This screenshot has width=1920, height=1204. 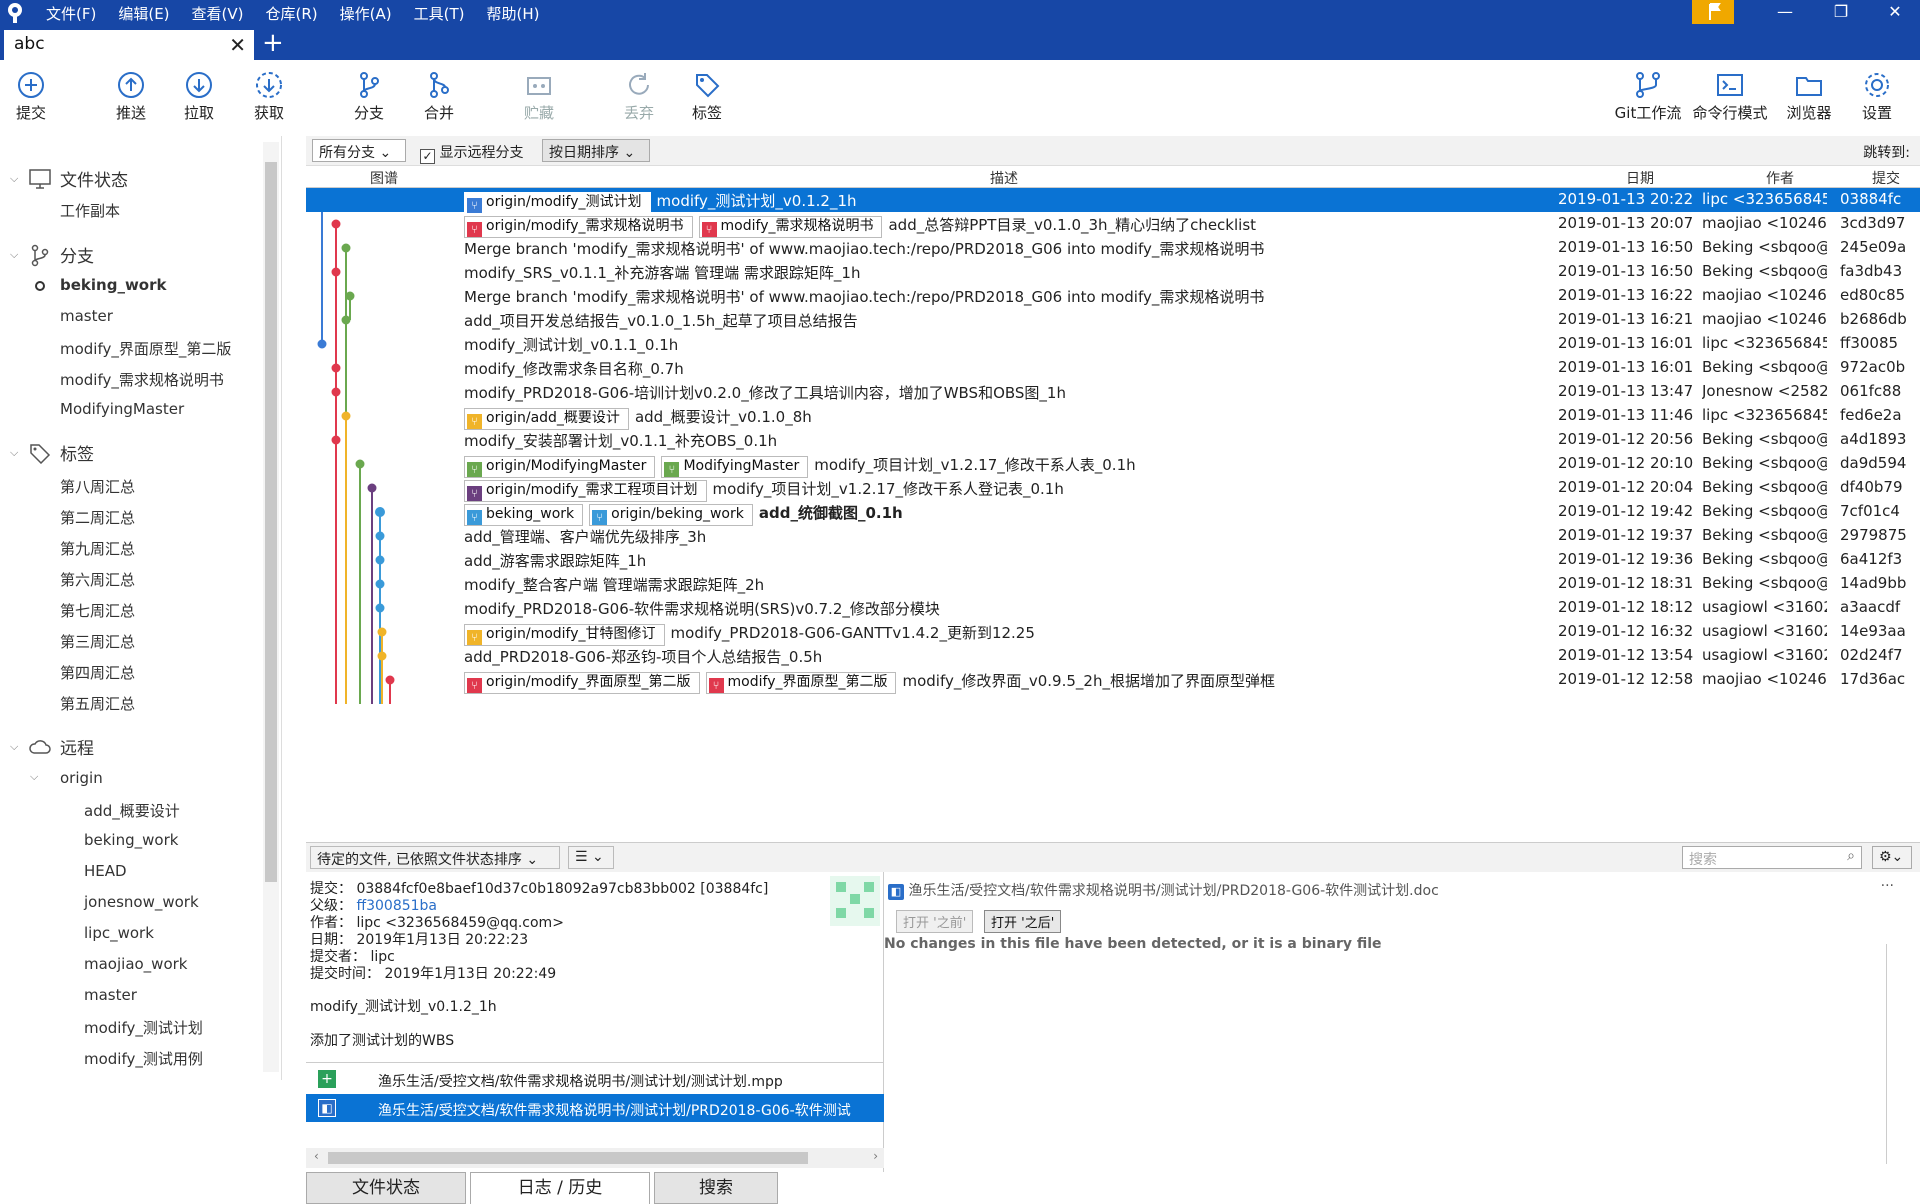 What do you see at coordinates (386, 1188) in the screenshot?
I see `tab-file-status: 文件状态` at bounding box center [386, 1188].